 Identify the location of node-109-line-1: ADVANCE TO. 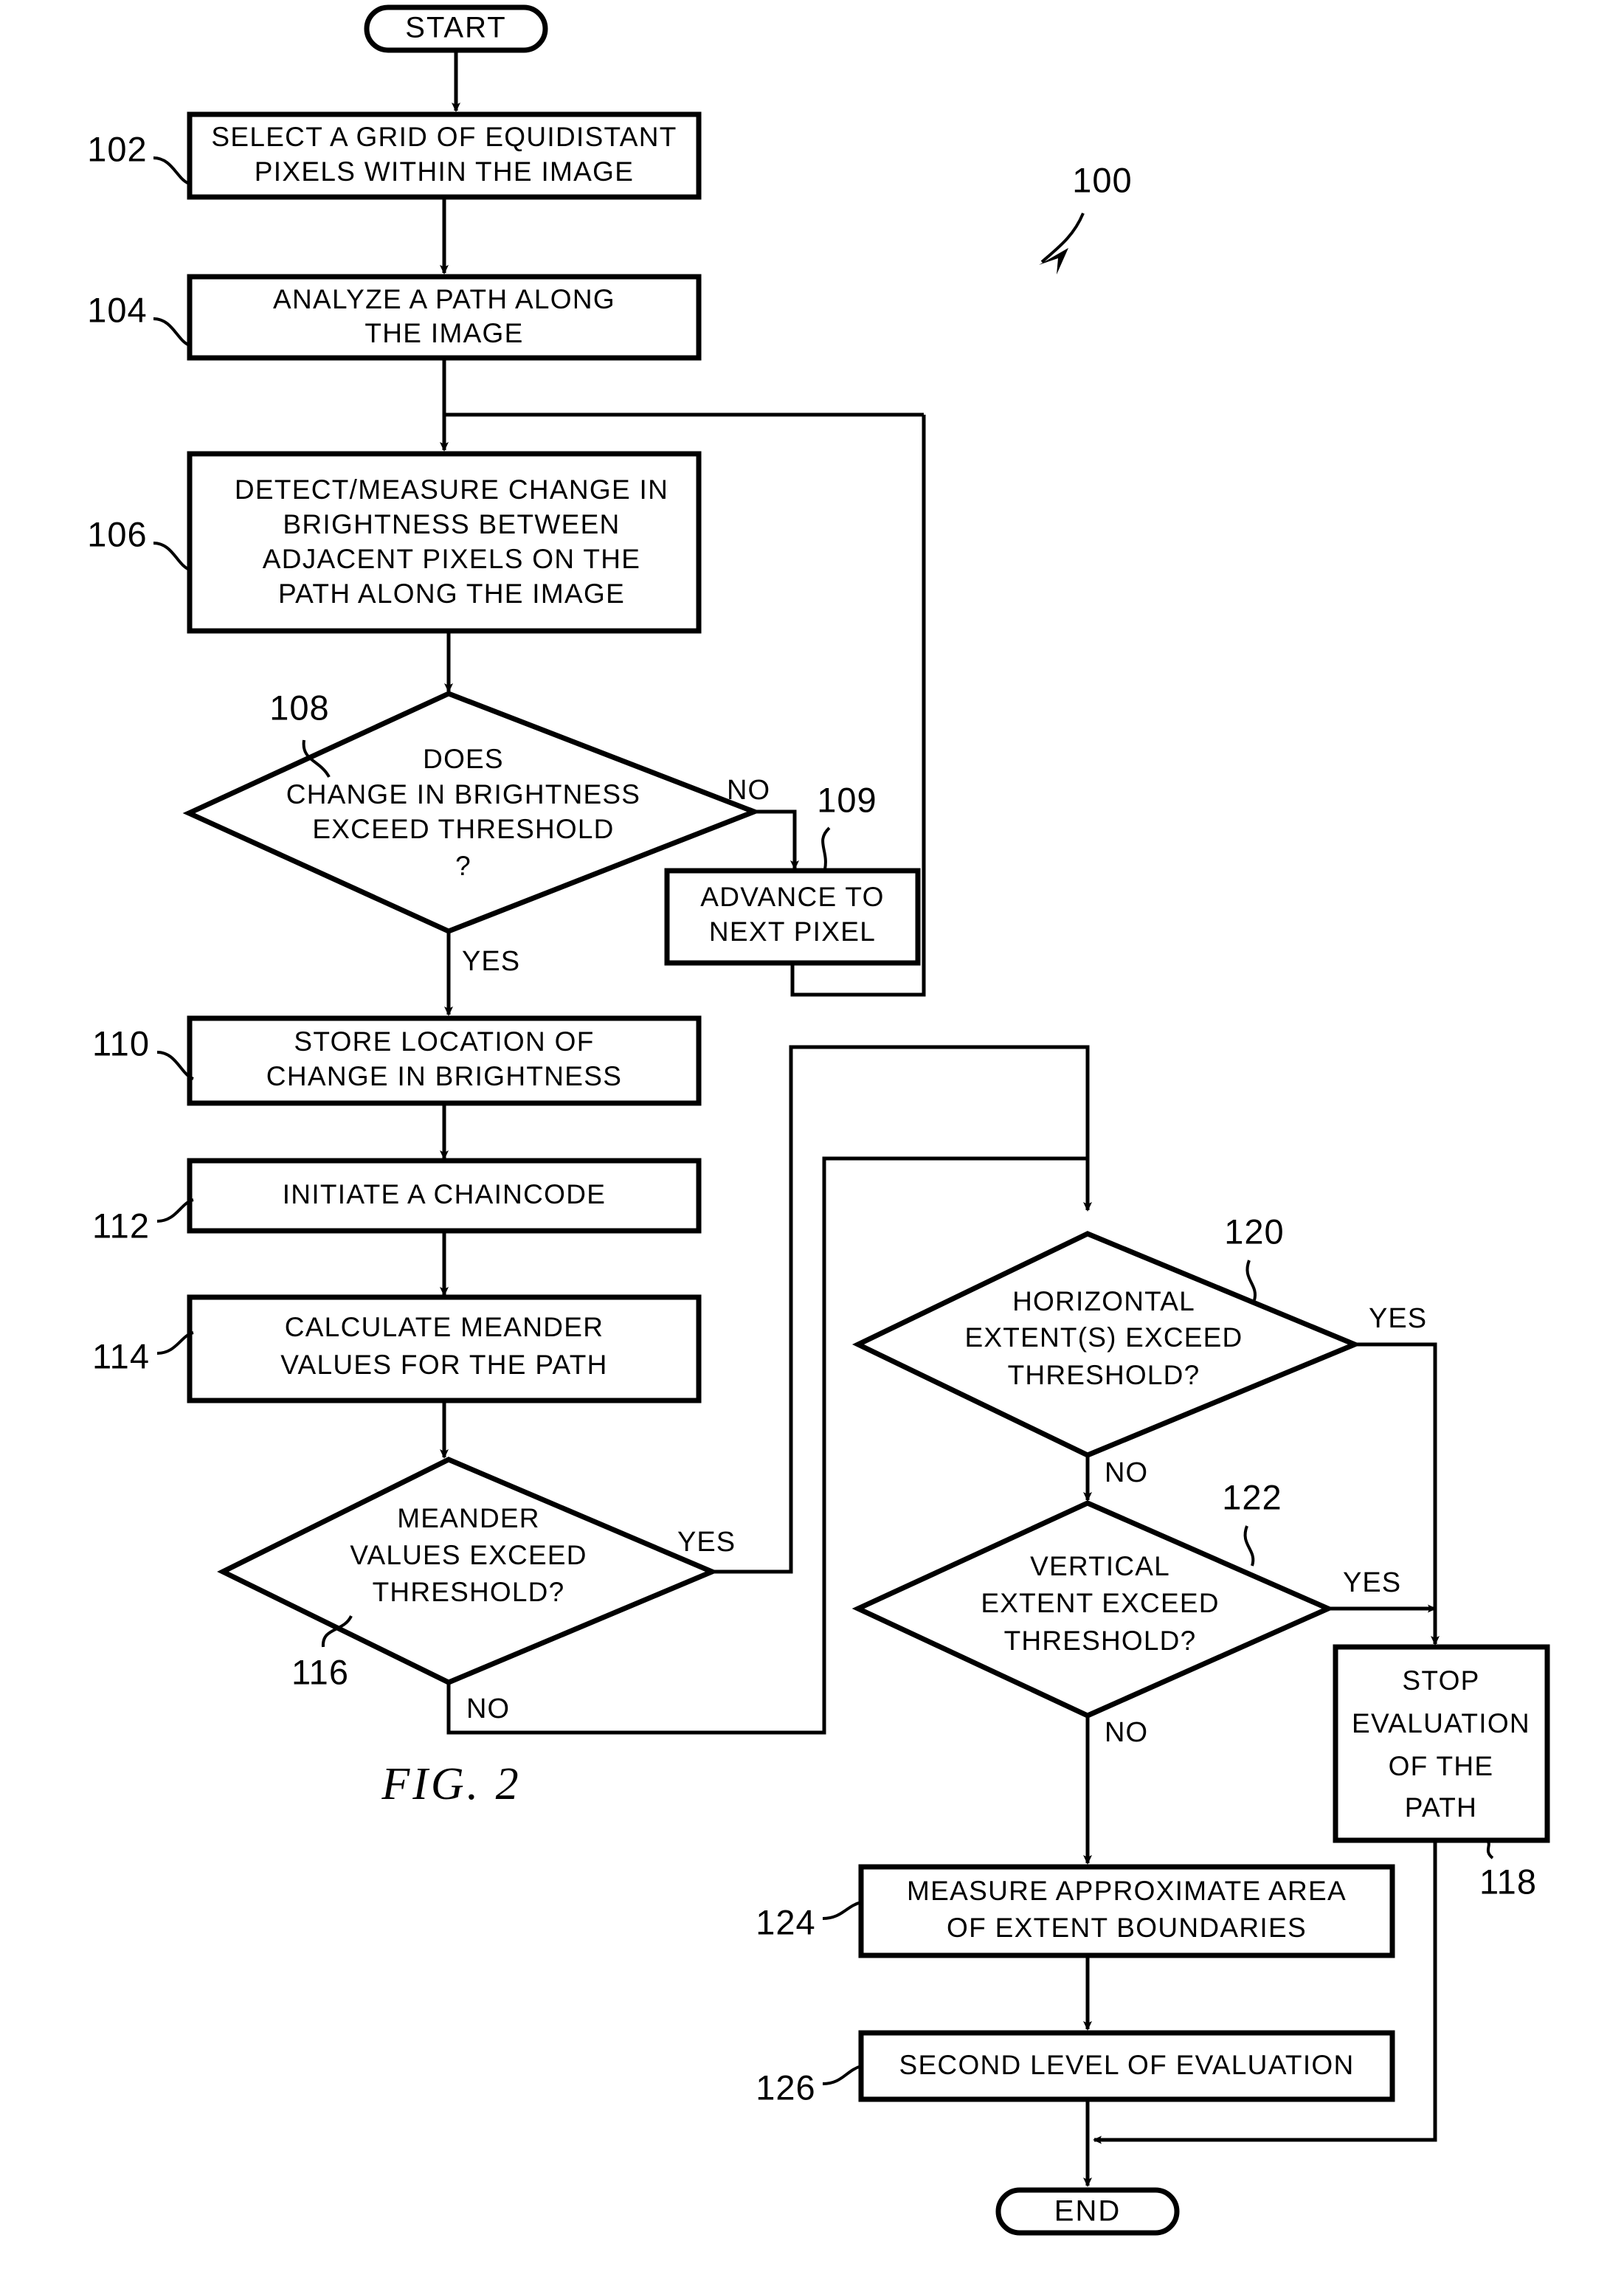
(792, 897).